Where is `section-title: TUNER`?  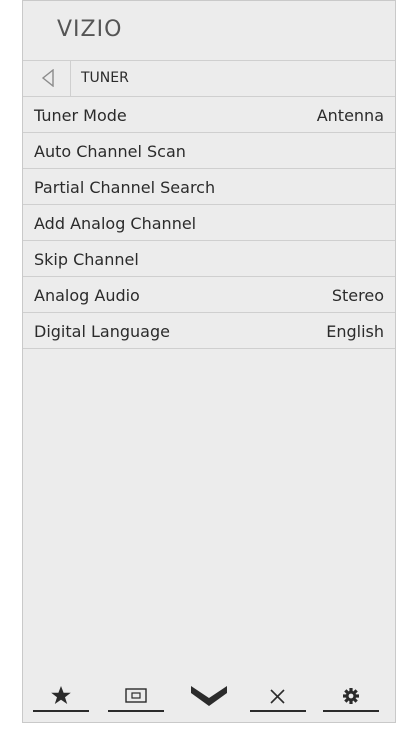 section-title: TUNER is located at coordinates (105, 78).